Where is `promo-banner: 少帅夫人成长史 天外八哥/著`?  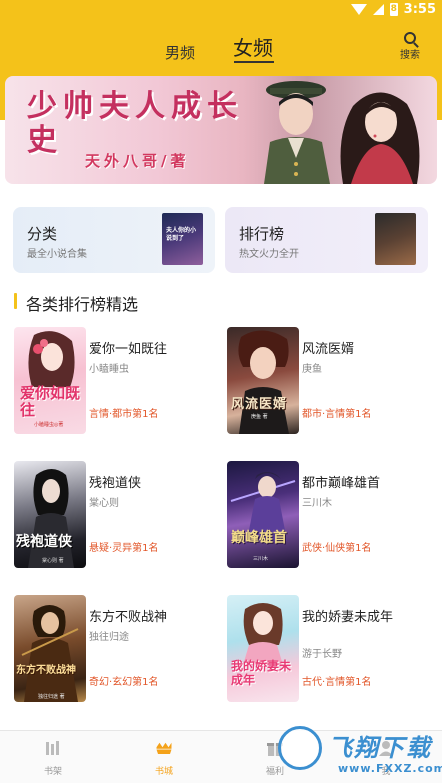
promo-banner: 少帅夫人成长史 天外八哥/著 is located at coordinates (221, 130).